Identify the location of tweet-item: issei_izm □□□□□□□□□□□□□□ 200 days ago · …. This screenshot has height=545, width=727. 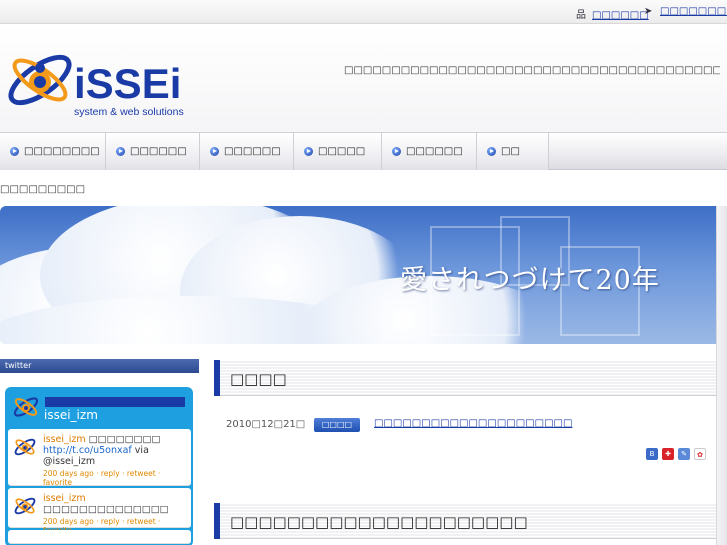
(99, 511).